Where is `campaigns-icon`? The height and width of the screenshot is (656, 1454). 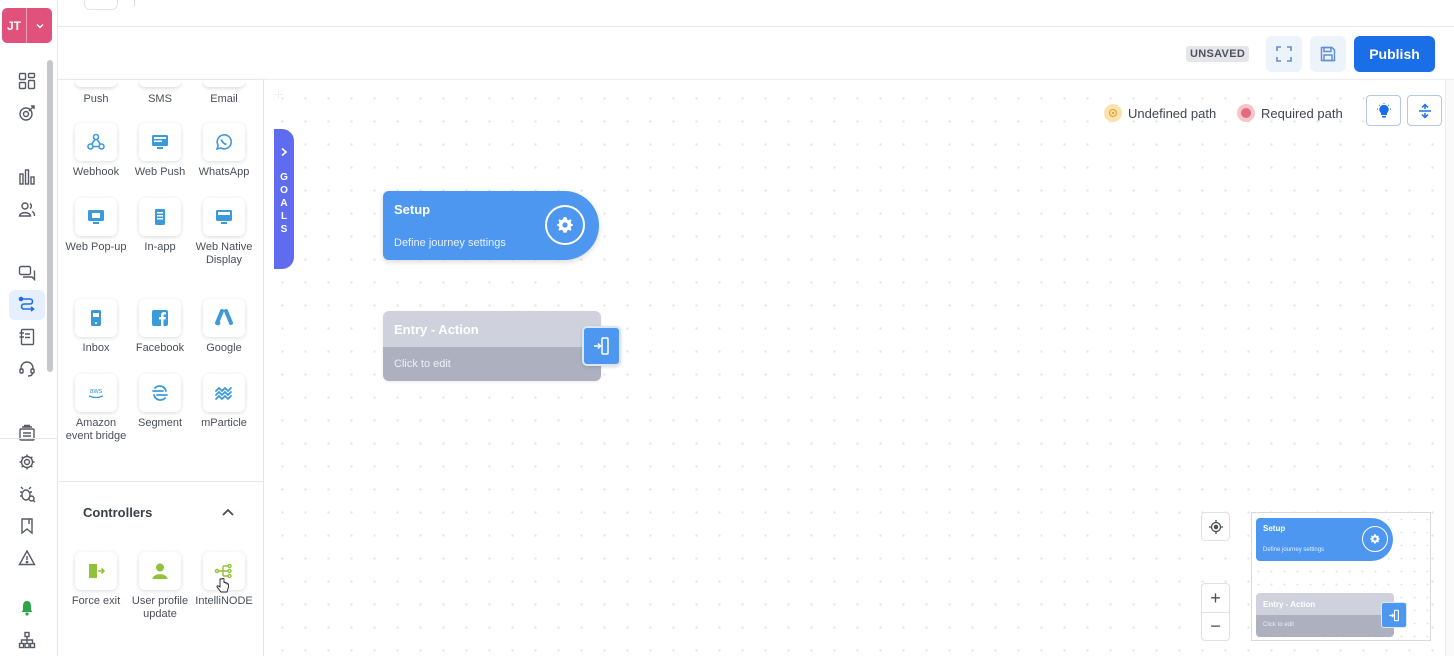 campaigns-icon is located at coordinates (27, 113).